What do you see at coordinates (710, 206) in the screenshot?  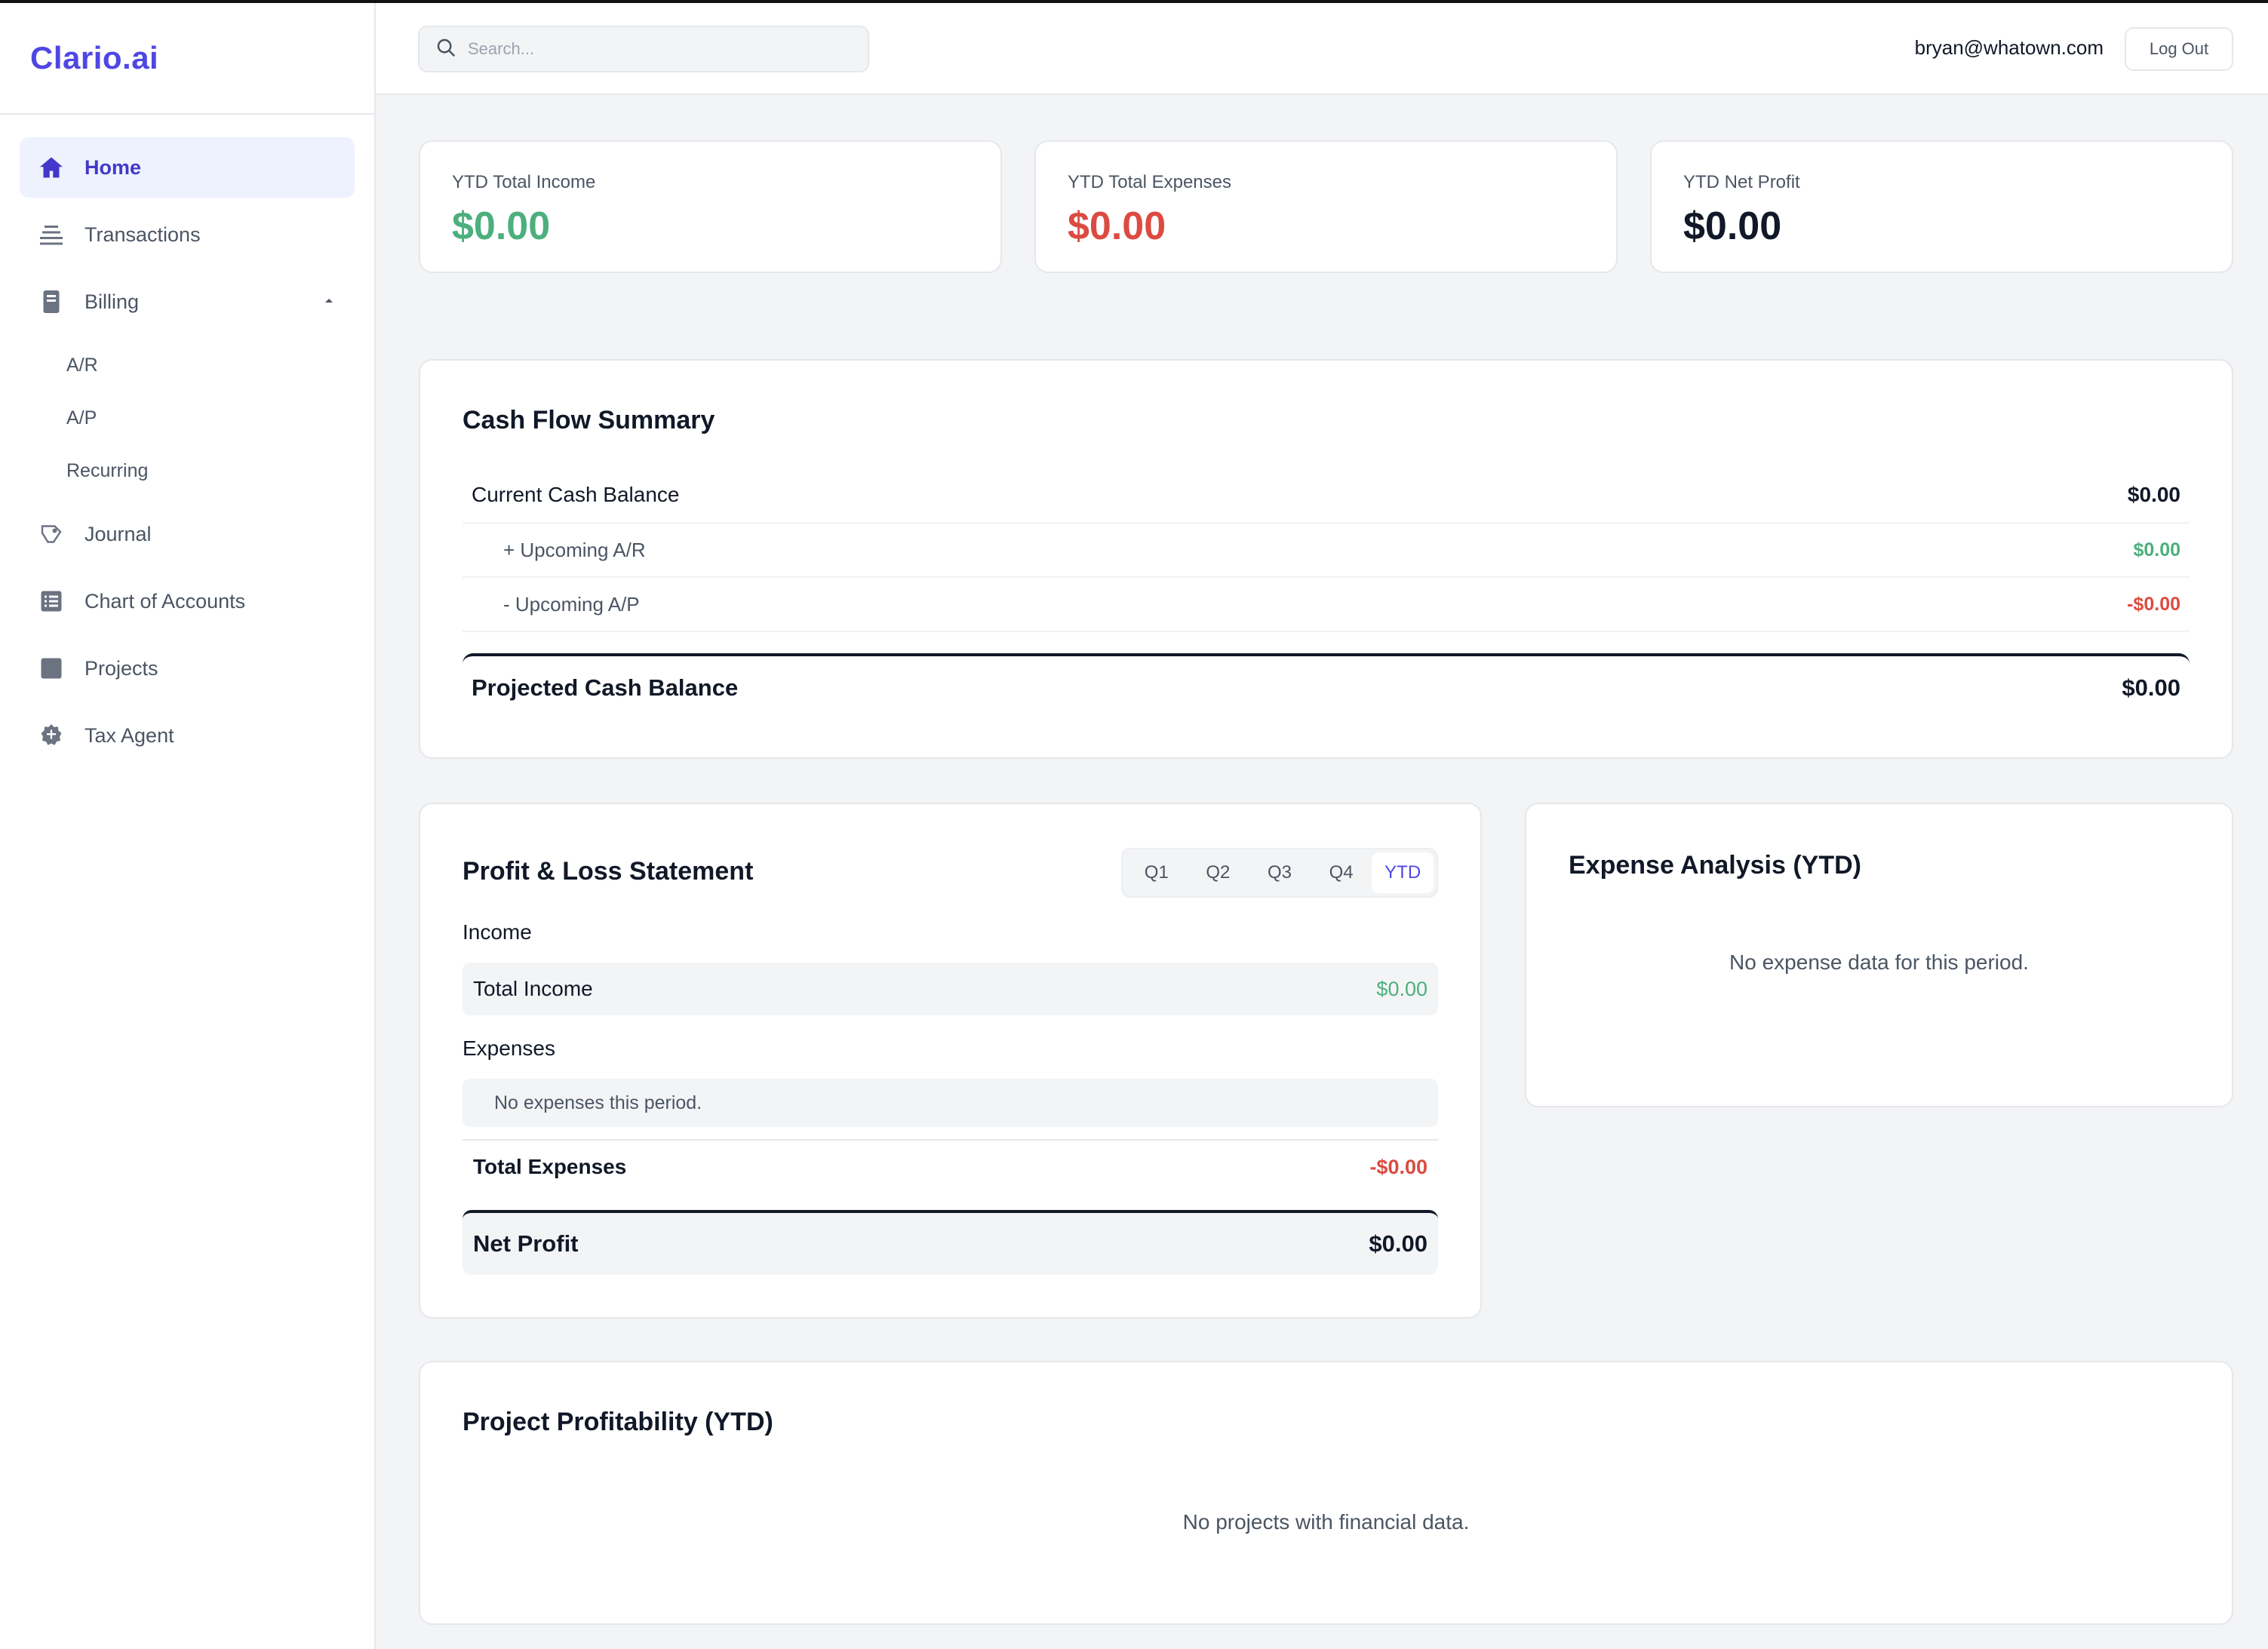 I see `stat-card-income: YTD Total Income $0.00` at bounding box center [710, 206].